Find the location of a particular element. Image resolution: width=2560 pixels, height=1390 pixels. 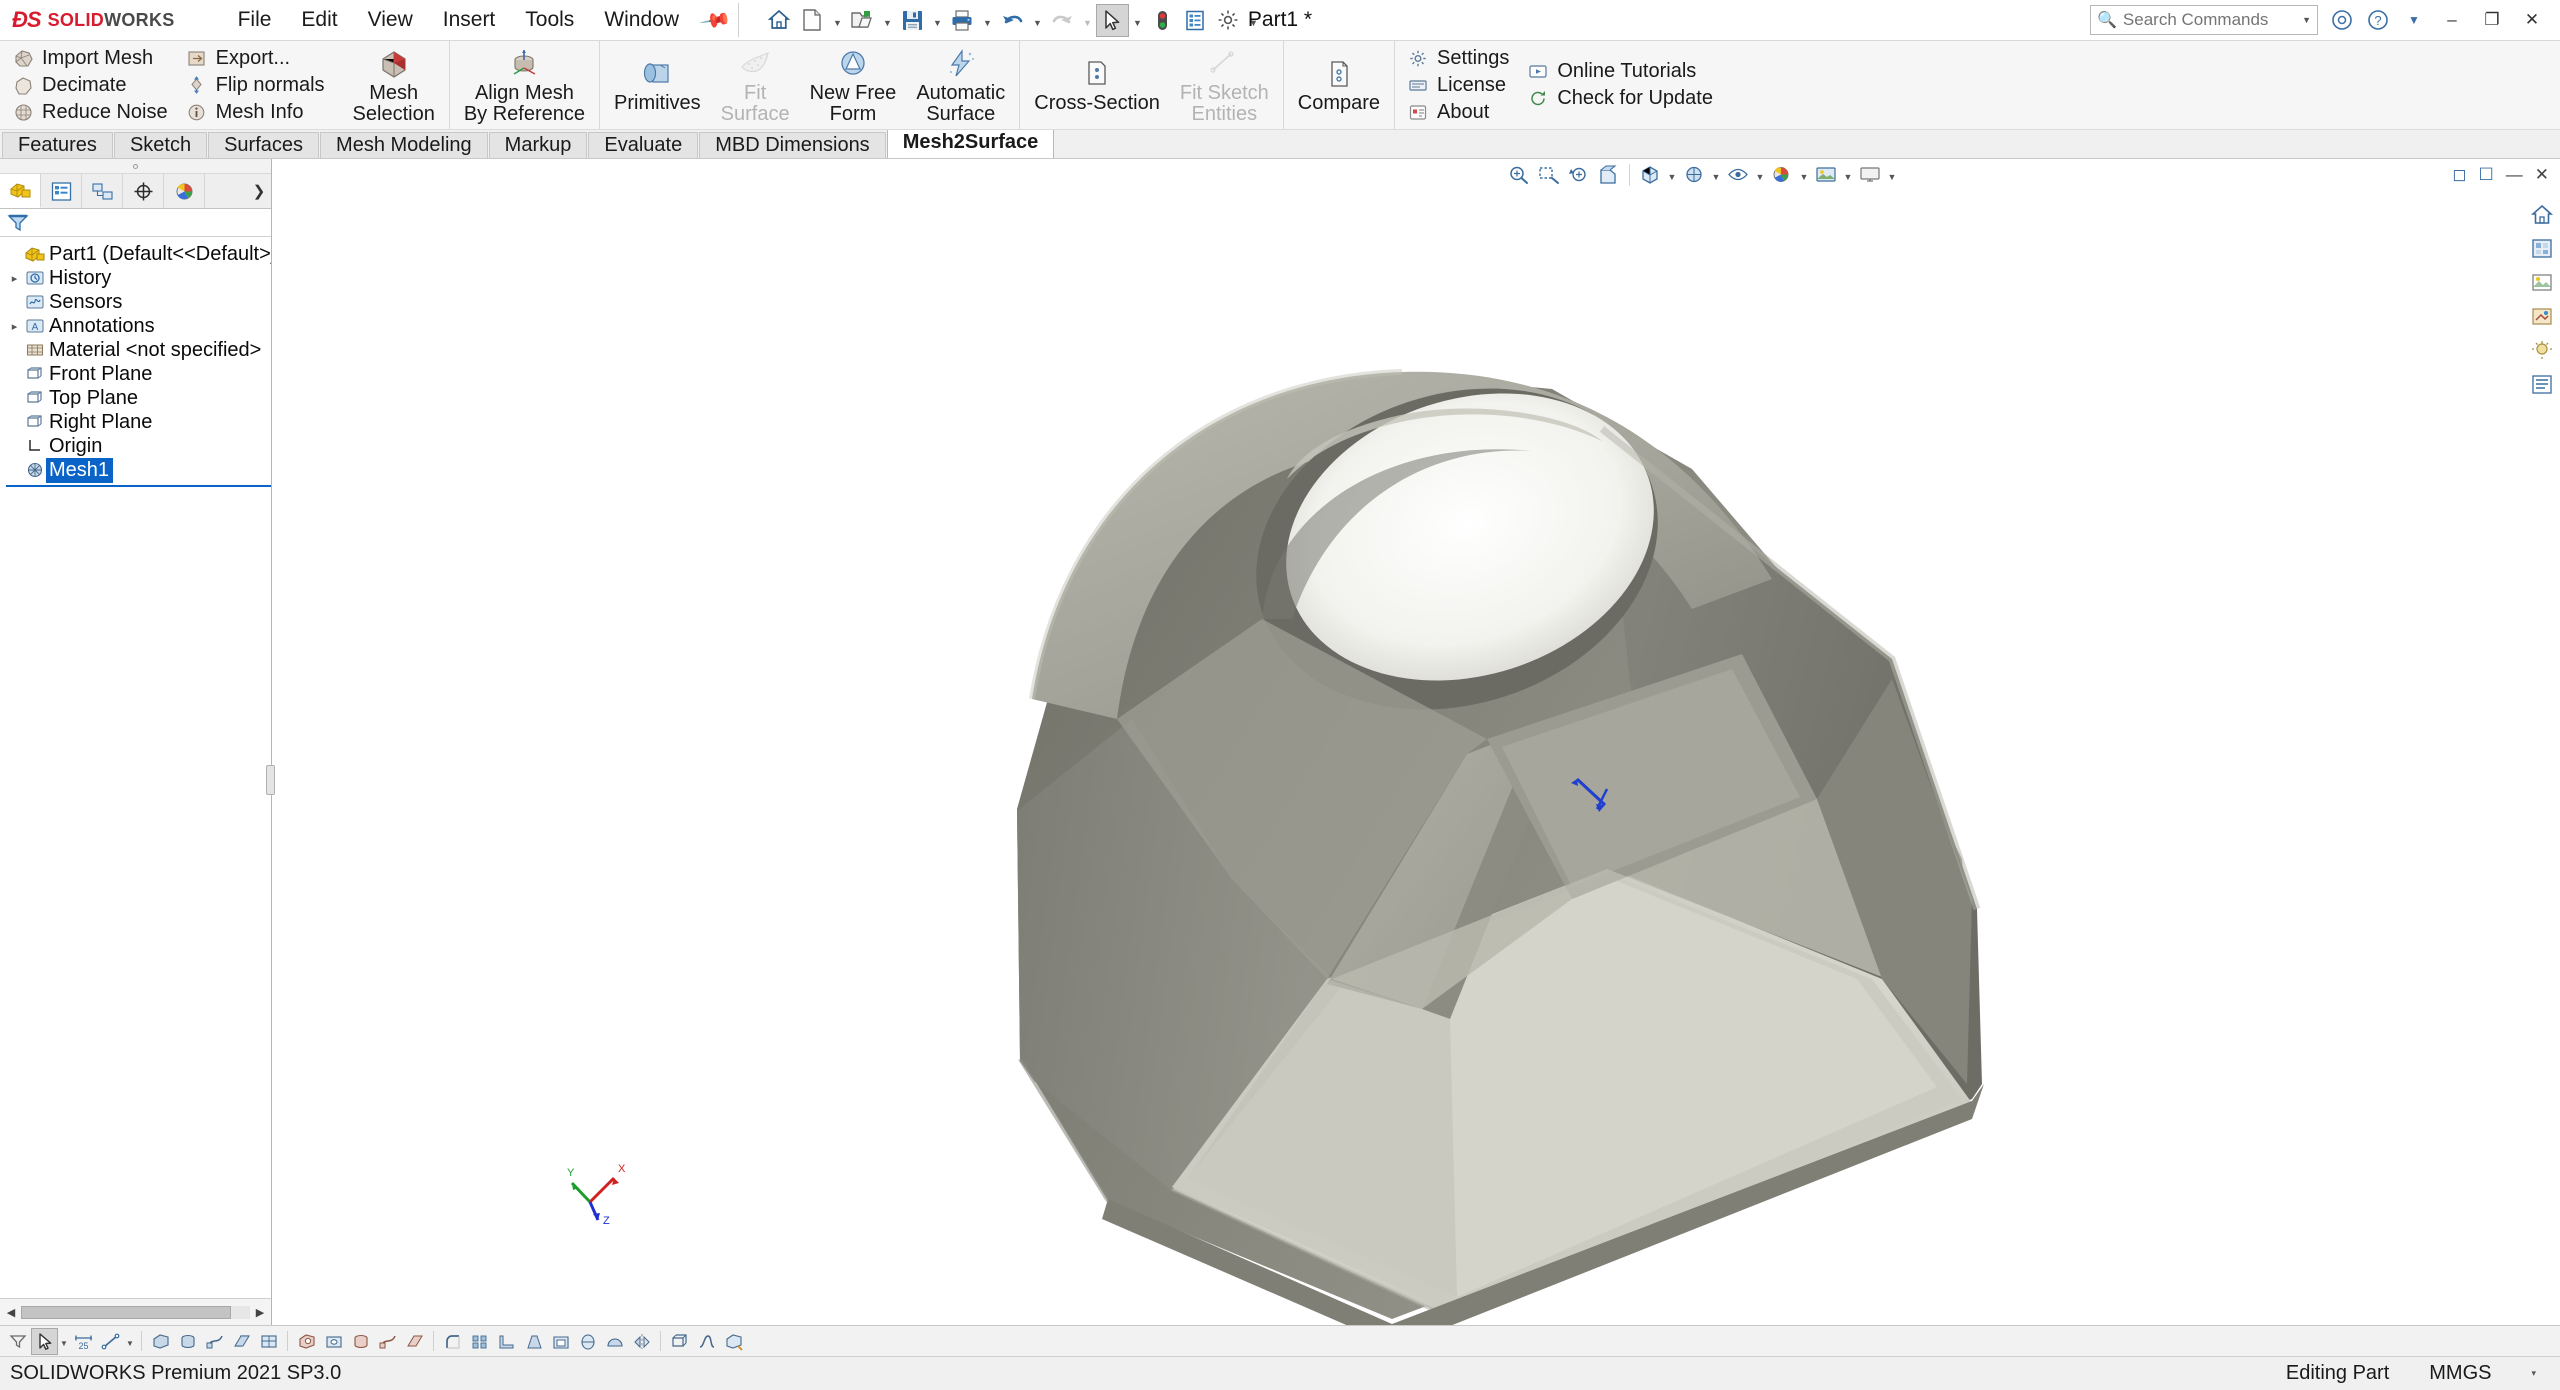

reduce-noise-button: Reduce Noise is located at coordinates (91, 112).